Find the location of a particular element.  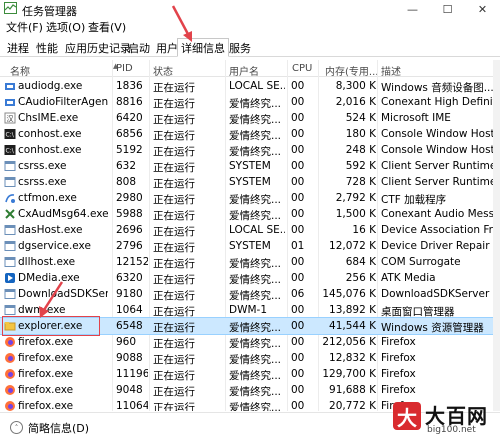

process-memory: 592 K is located at coordinates (360, 166).